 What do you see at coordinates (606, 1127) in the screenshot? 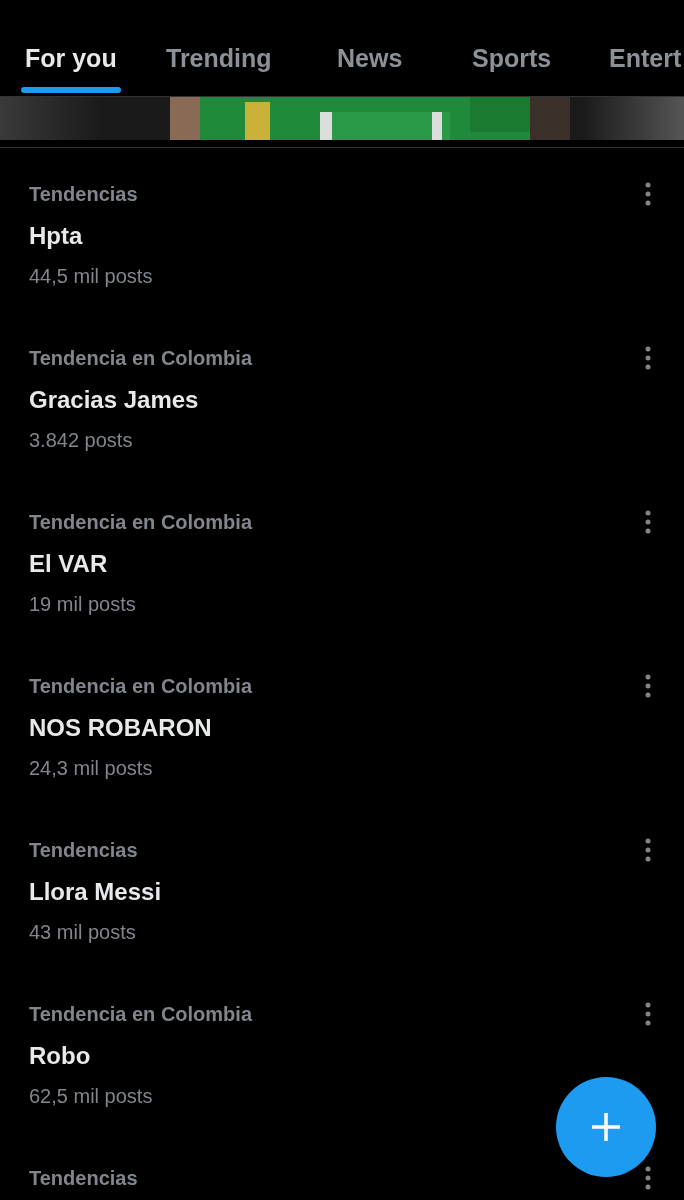
I see `plus-icon` at bounding box center [606, 1127].